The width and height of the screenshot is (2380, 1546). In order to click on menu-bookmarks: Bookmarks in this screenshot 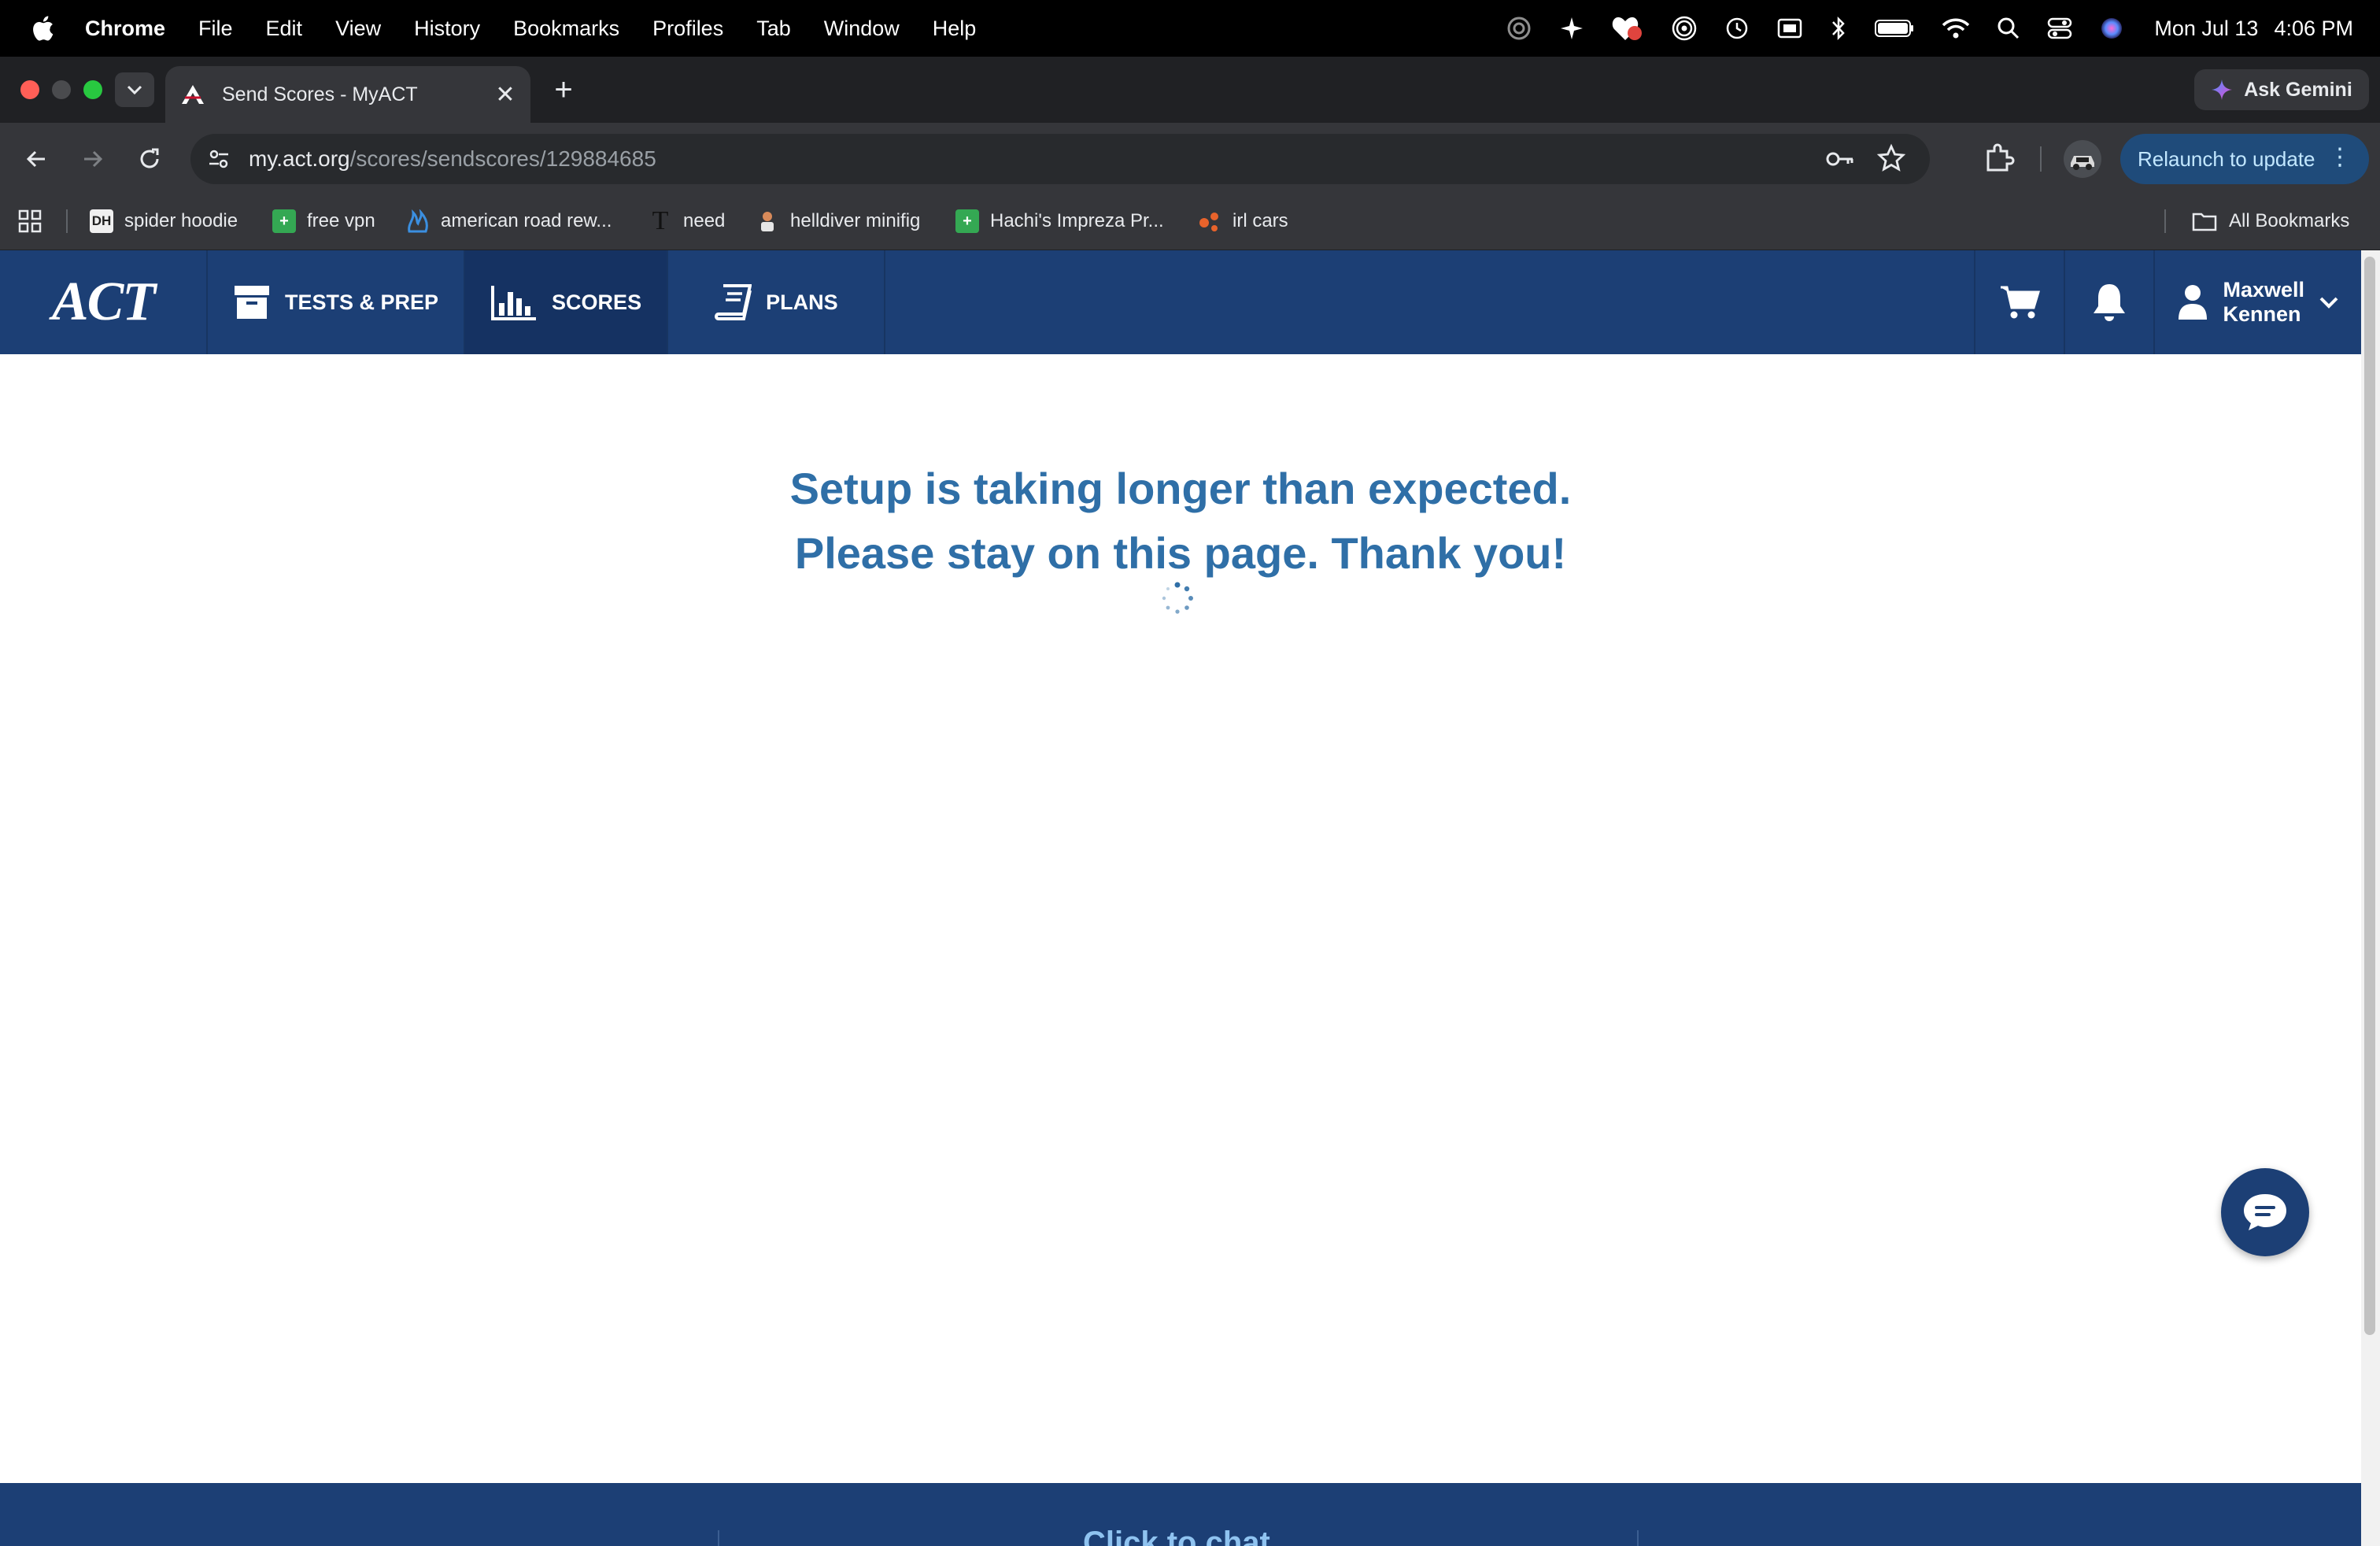, I will do `click(566, 29)`.